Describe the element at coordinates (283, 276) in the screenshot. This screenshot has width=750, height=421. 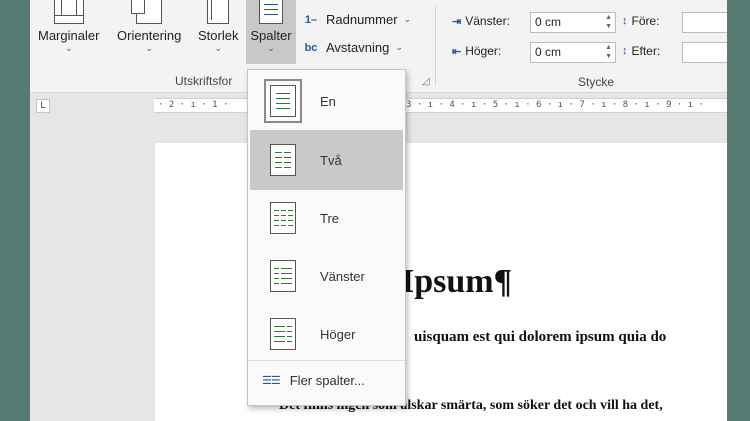
I see `left-column-icon` at that location.